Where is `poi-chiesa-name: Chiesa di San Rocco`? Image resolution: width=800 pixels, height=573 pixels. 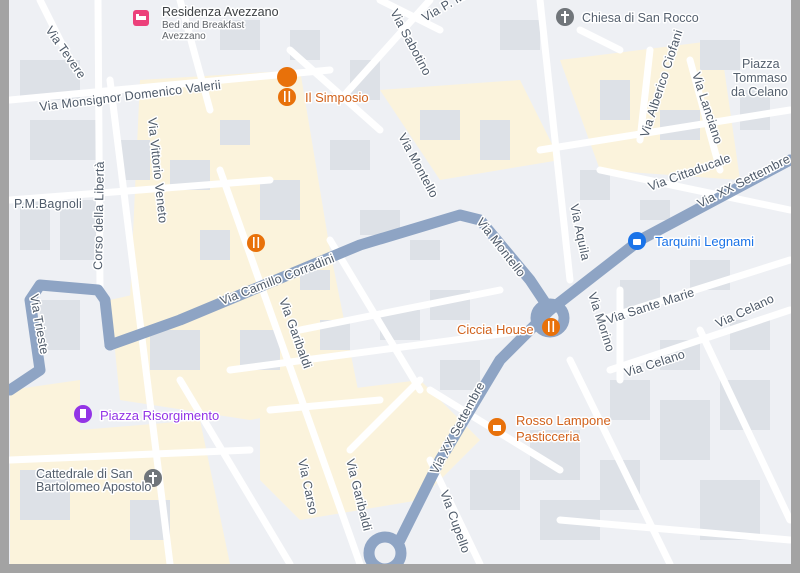 poi-chiesa-name: Chiesa di San Rocco is located at coordinates (640, 18).